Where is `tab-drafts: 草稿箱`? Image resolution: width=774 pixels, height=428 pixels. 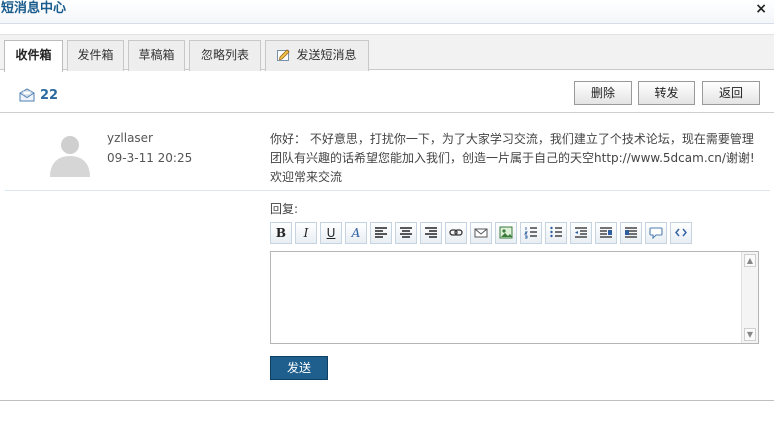 tab-drafts: 草稿箱 is located at coordinates (156, 55).